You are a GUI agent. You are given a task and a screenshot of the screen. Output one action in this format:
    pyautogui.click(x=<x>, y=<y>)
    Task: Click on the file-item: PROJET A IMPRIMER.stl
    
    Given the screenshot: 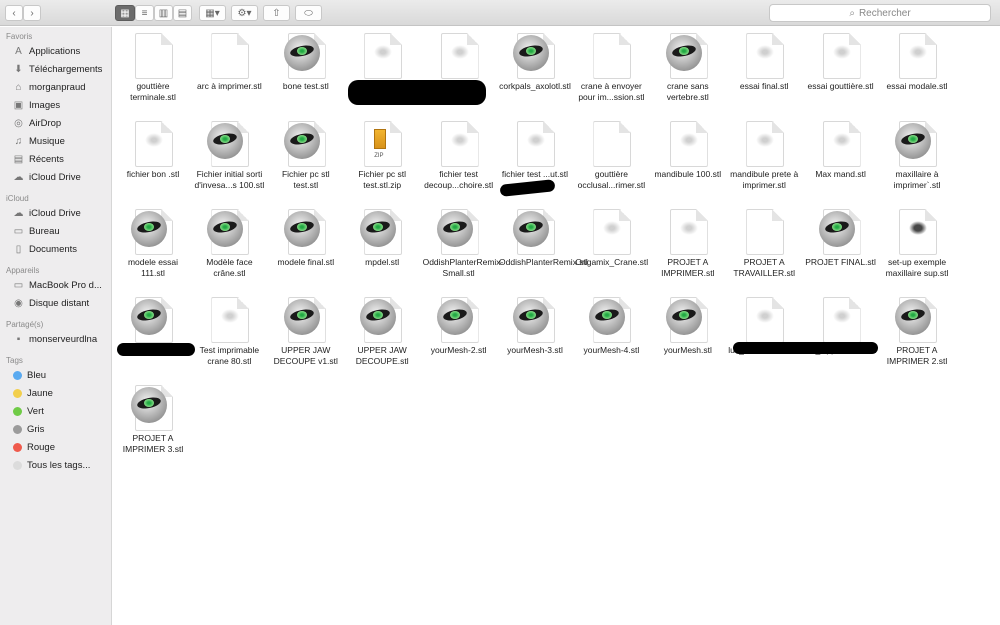 What is the action you would take?
    pyautogui.click(x=688, y=244)
    